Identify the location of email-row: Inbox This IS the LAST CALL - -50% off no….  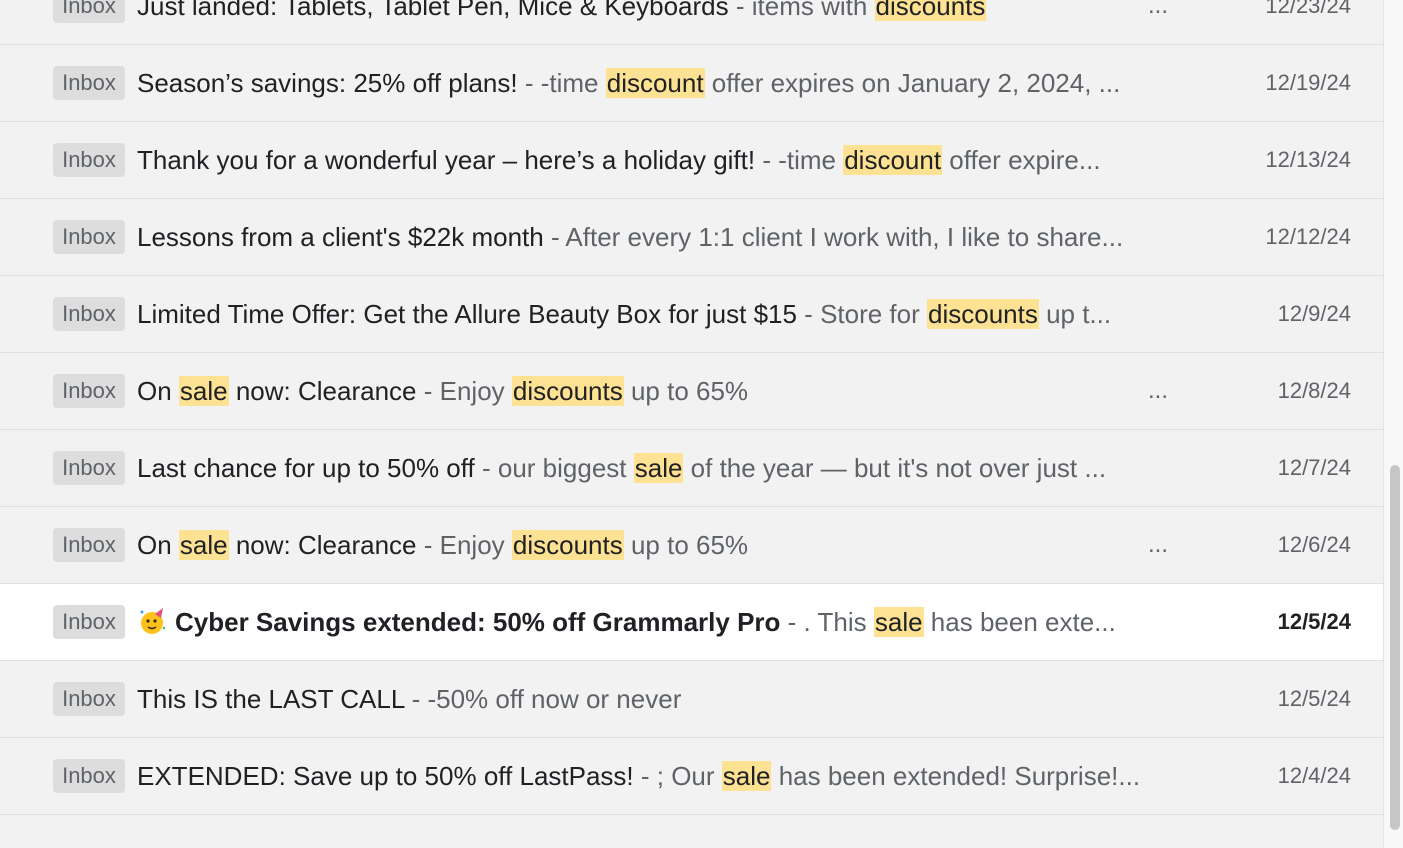
(691, 699).